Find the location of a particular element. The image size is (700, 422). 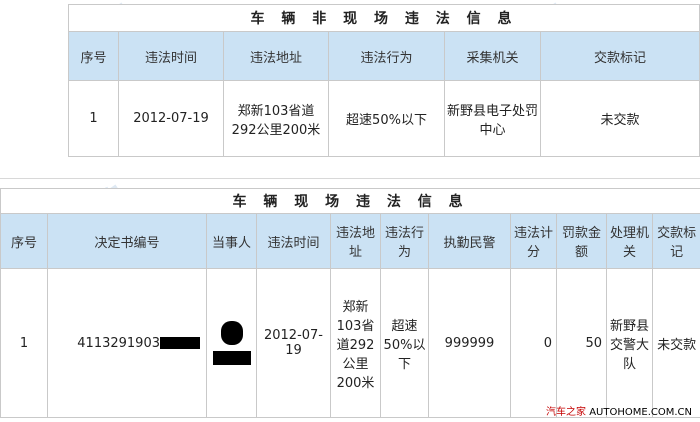

table-cell: 0 is located at coordinates (533, 343).